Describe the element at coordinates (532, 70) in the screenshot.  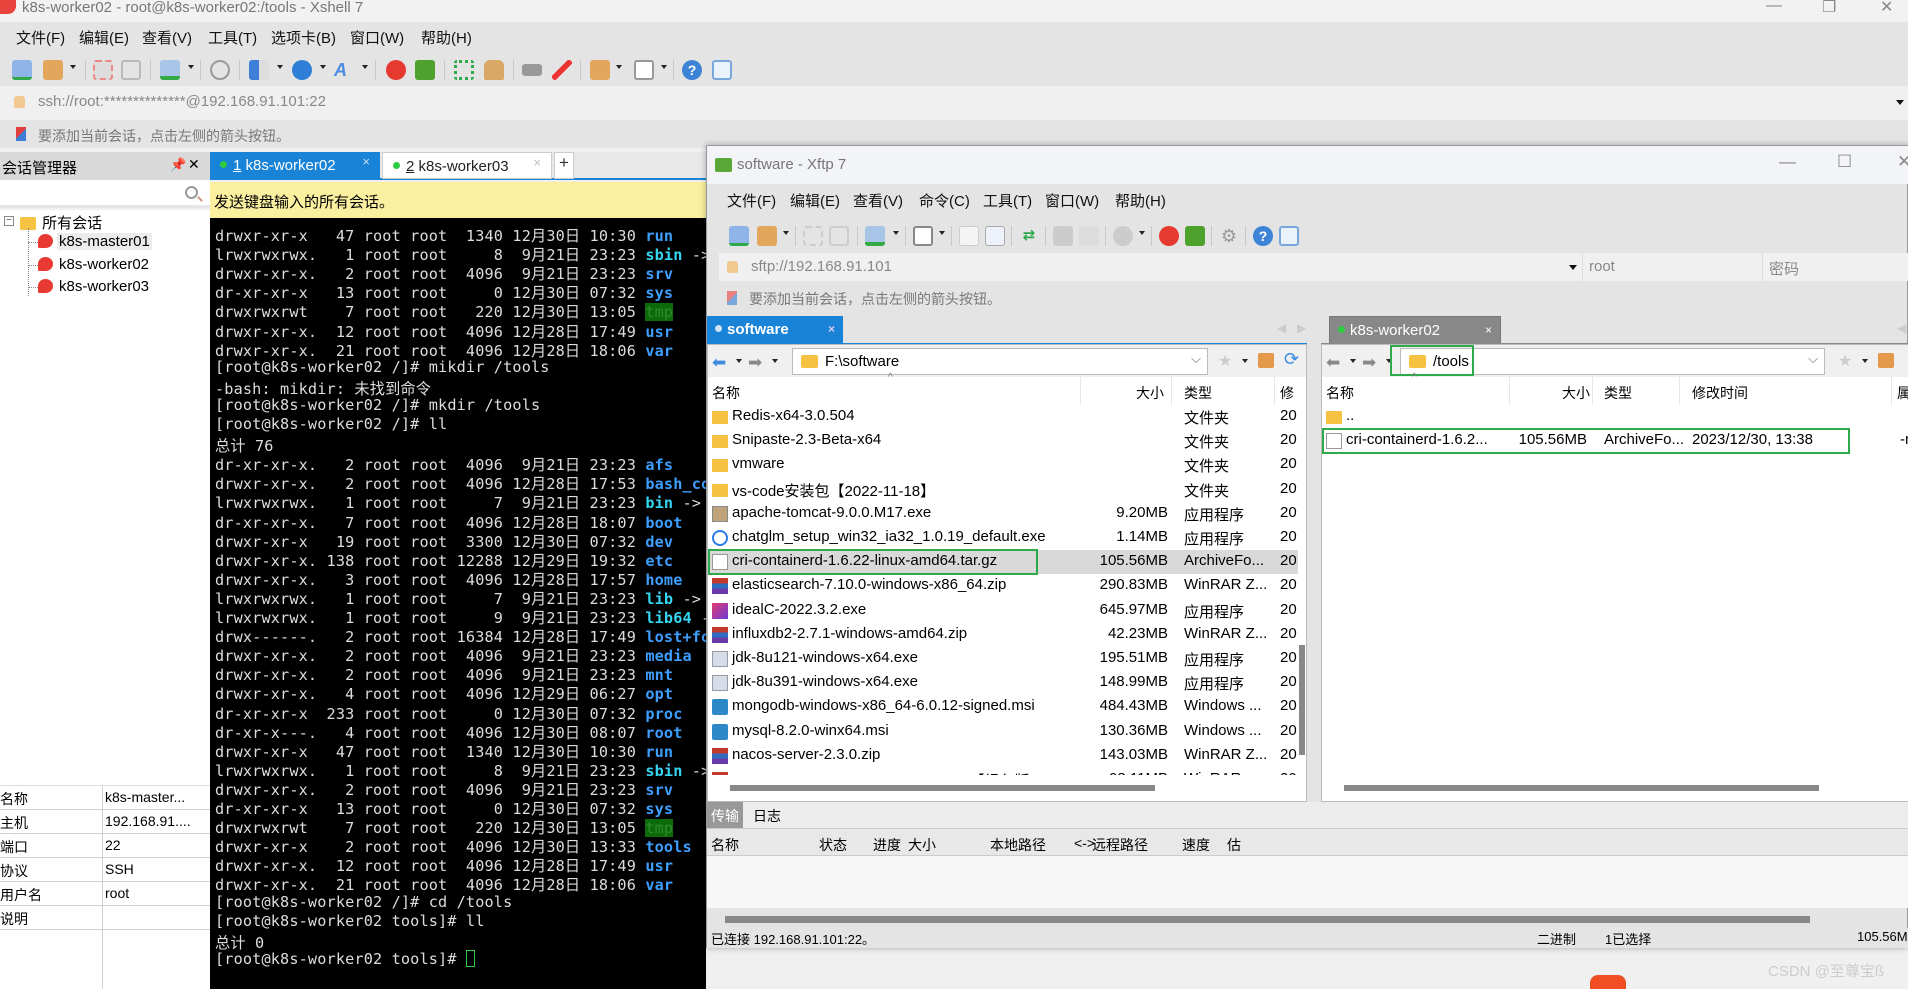
I see `keyboard-icon` at that location.